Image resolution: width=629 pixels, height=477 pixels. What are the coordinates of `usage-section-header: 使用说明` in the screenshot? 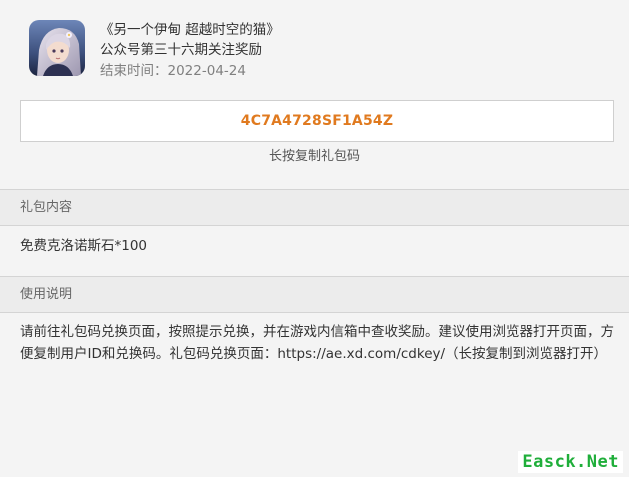 It's located at (314, 294).